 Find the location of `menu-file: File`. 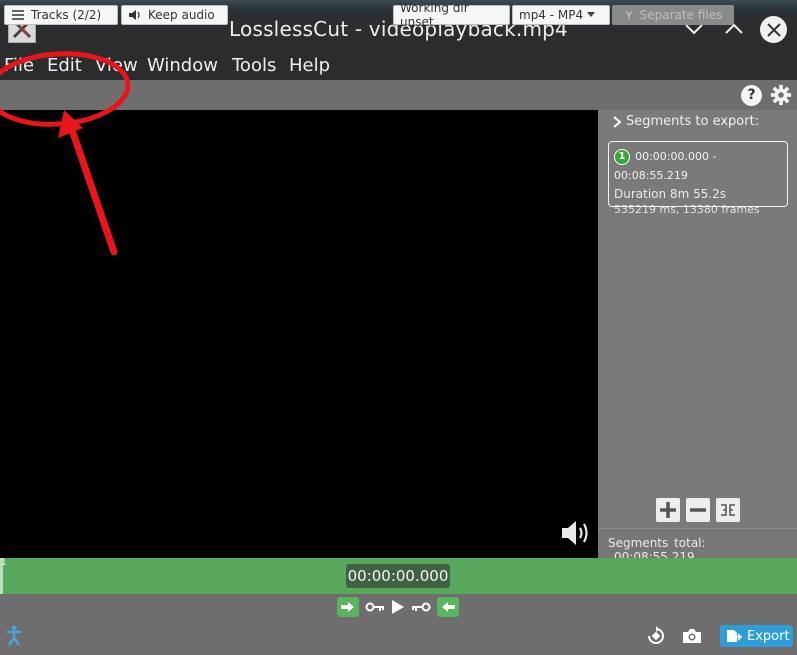

menu-file: File is located at coordinates (19, 65).